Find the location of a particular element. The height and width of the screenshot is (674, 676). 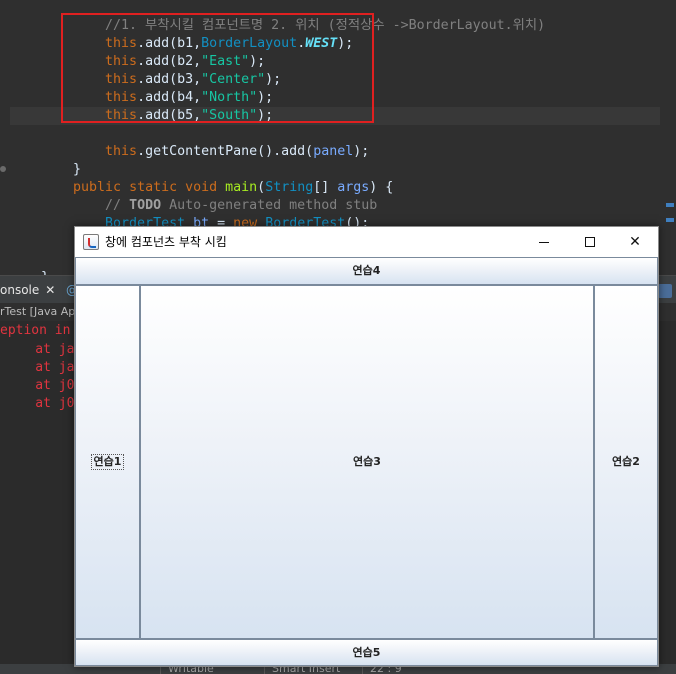

maximize-button is located at coordinates (590, 242).